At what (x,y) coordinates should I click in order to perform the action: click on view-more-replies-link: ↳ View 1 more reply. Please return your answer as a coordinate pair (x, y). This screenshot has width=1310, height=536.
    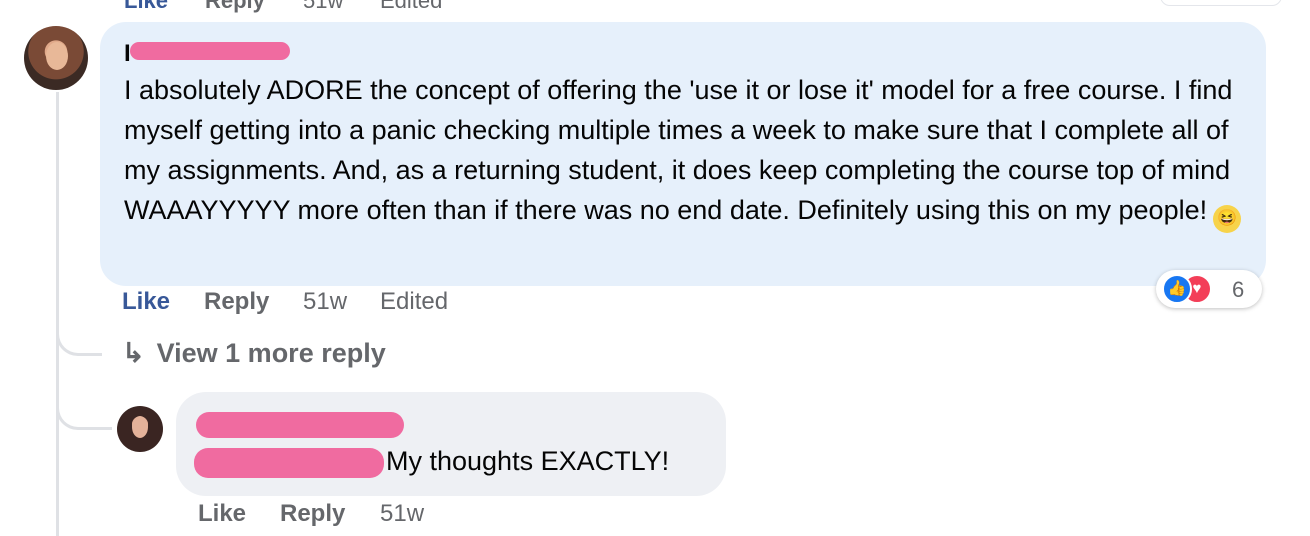
    Looking at the image, I should click on (254, 353).